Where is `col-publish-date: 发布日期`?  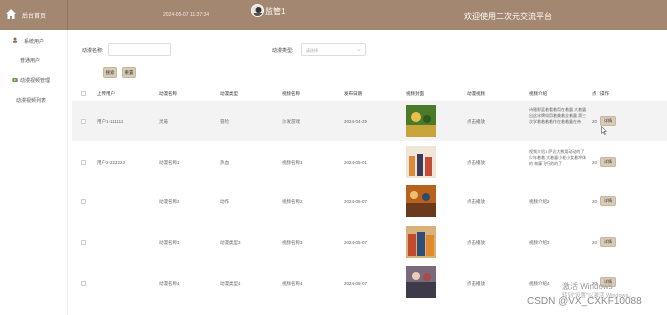 col-publish-date: 发布日期 is located at coordinates (353, 93).